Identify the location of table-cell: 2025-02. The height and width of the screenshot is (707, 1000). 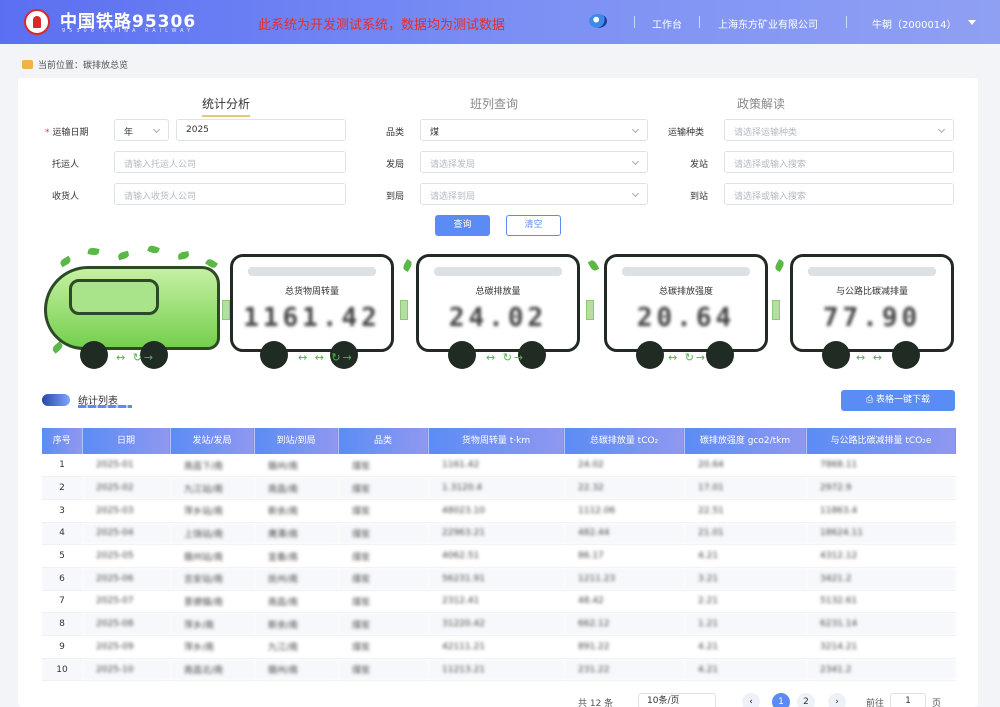
(126, 488).